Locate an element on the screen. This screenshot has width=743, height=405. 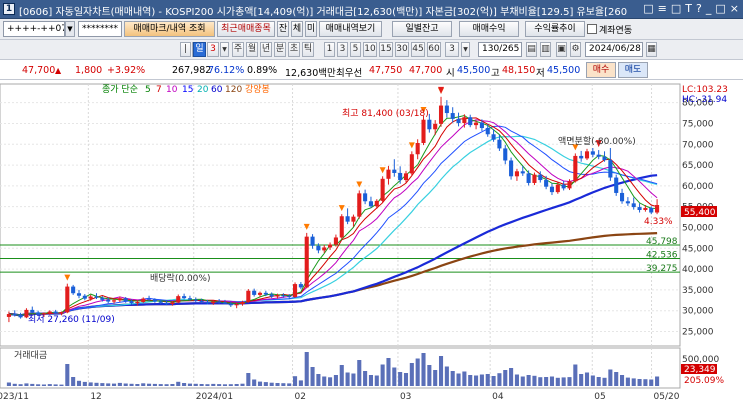
close-icon: × is located at coordinates (734, 9).